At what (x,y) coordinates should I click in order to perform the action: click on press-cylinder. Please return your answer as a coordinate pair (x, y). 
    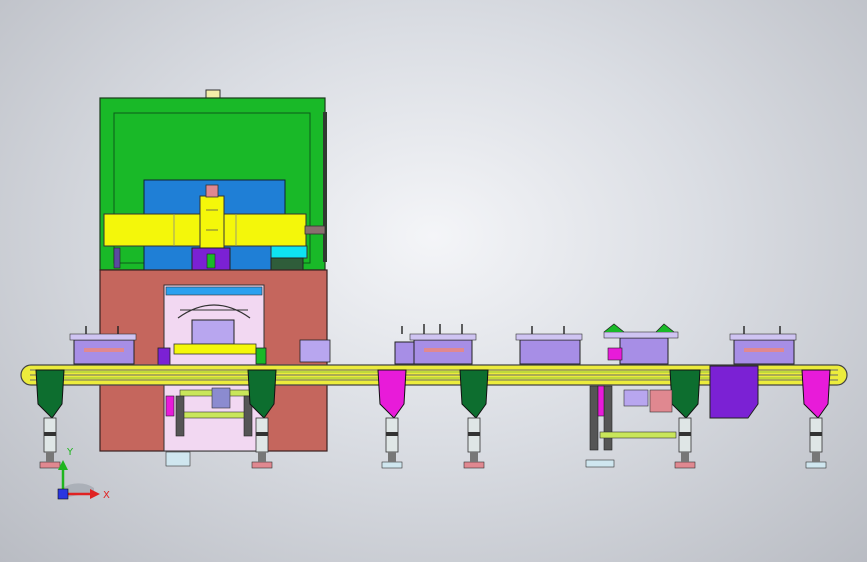
    Looking at the image, I should click on (212, 222).